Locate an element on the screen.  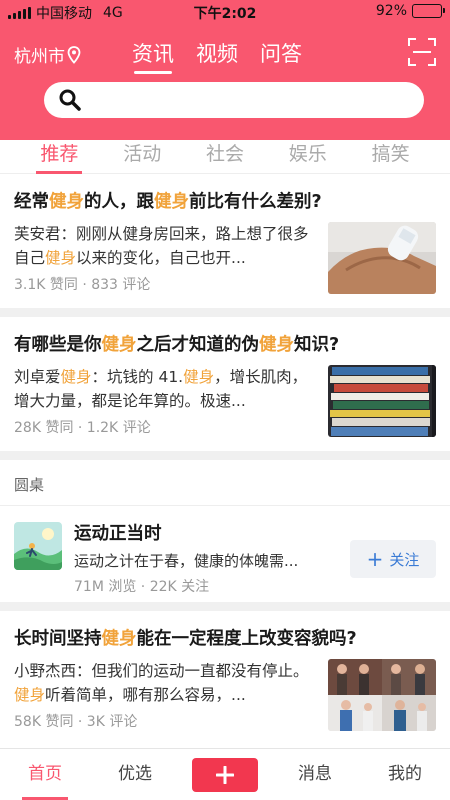
city-label: 杭州市 is located at coordinates (39, 57).